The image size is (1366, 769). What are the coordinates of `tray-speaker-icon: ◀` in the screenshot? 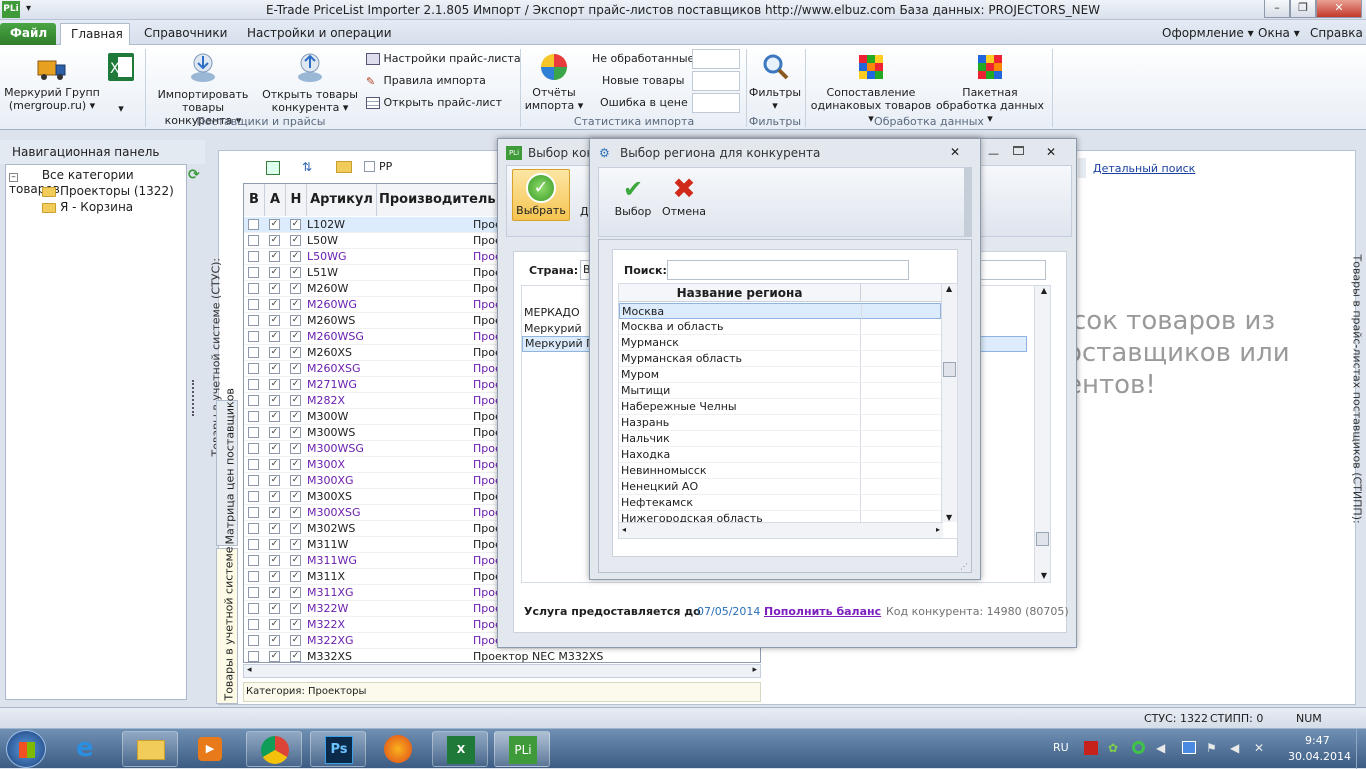 It's located at (1160, 748).